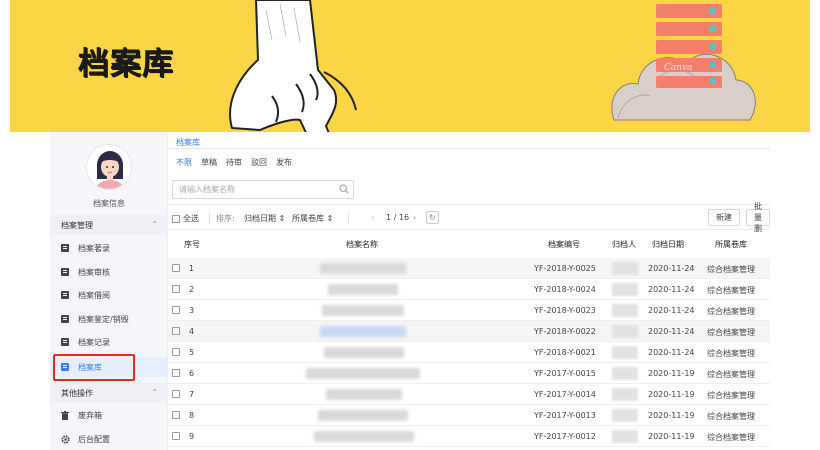  What do you see at coordinates (77, 393) in the screenshot?
I see `menu-group-label: 其他操作` at bounding box center [77, 393].